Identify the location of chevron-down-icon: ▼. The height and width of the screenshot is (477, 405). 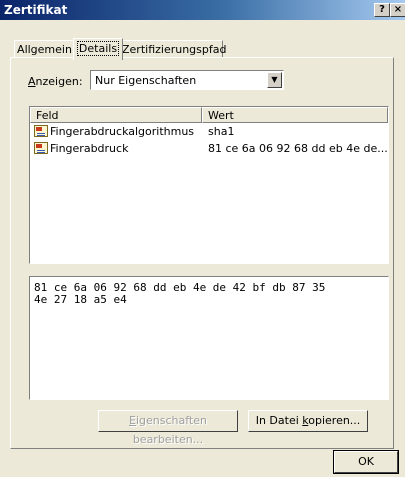
(274, 80).